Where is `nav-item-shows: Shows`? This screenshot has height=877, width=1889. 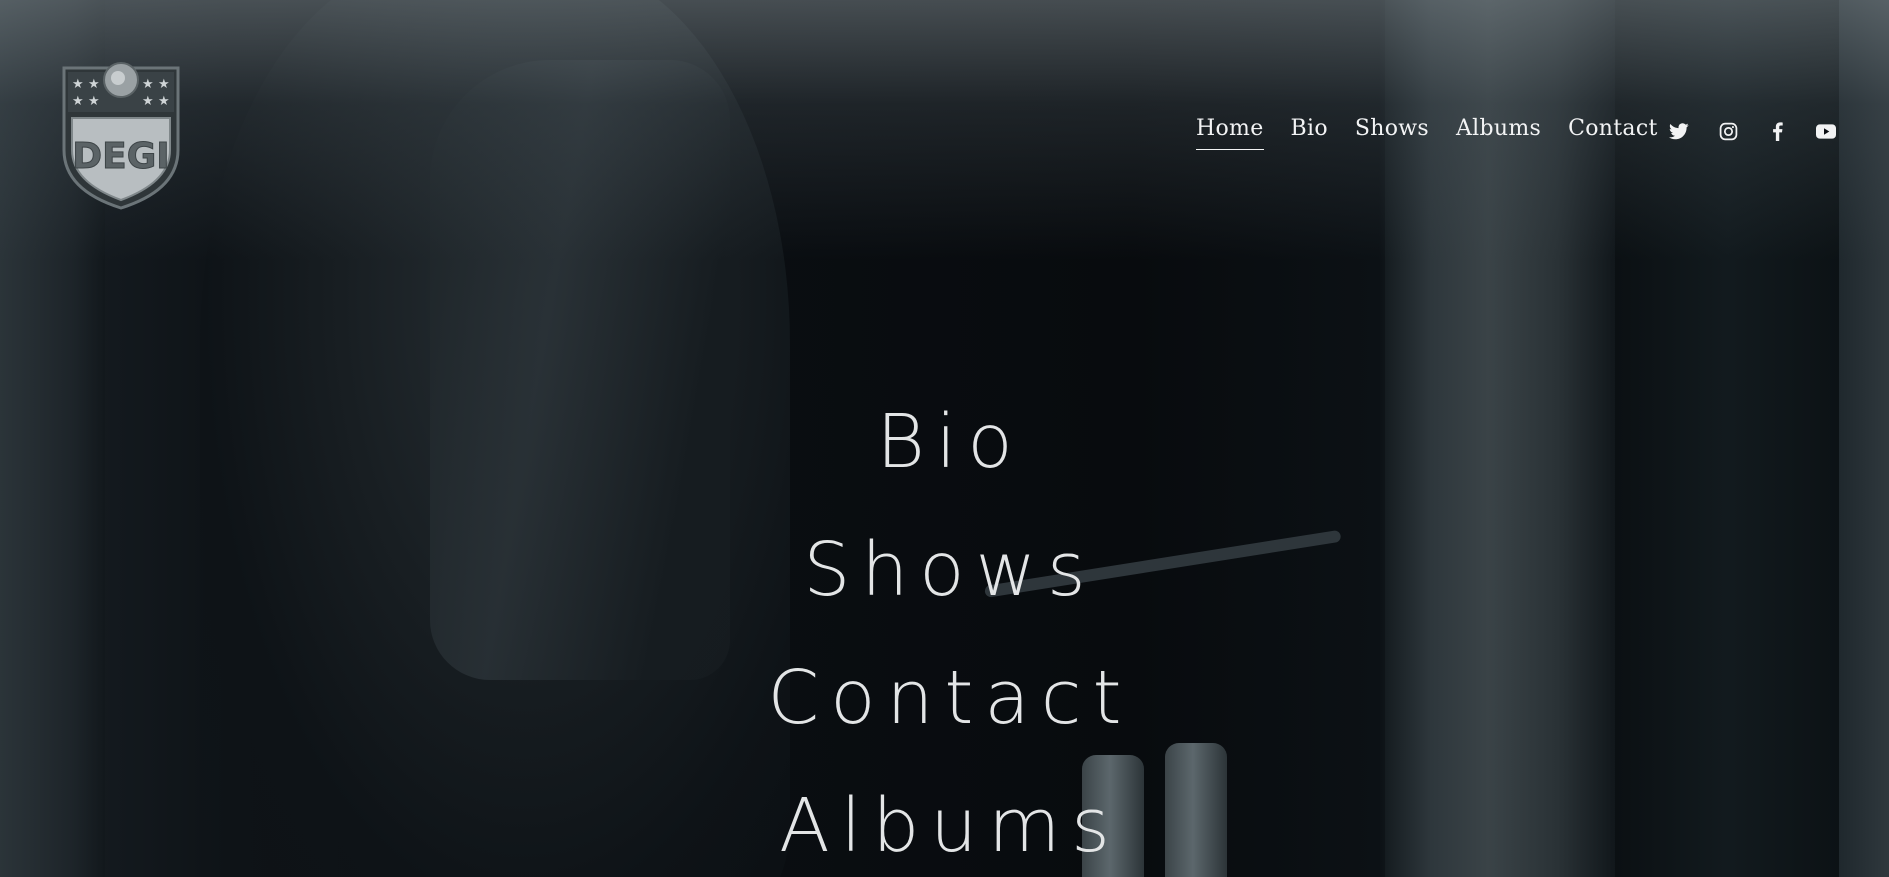 nav-item-shows: Shows is located at coordinates (1392, 133).